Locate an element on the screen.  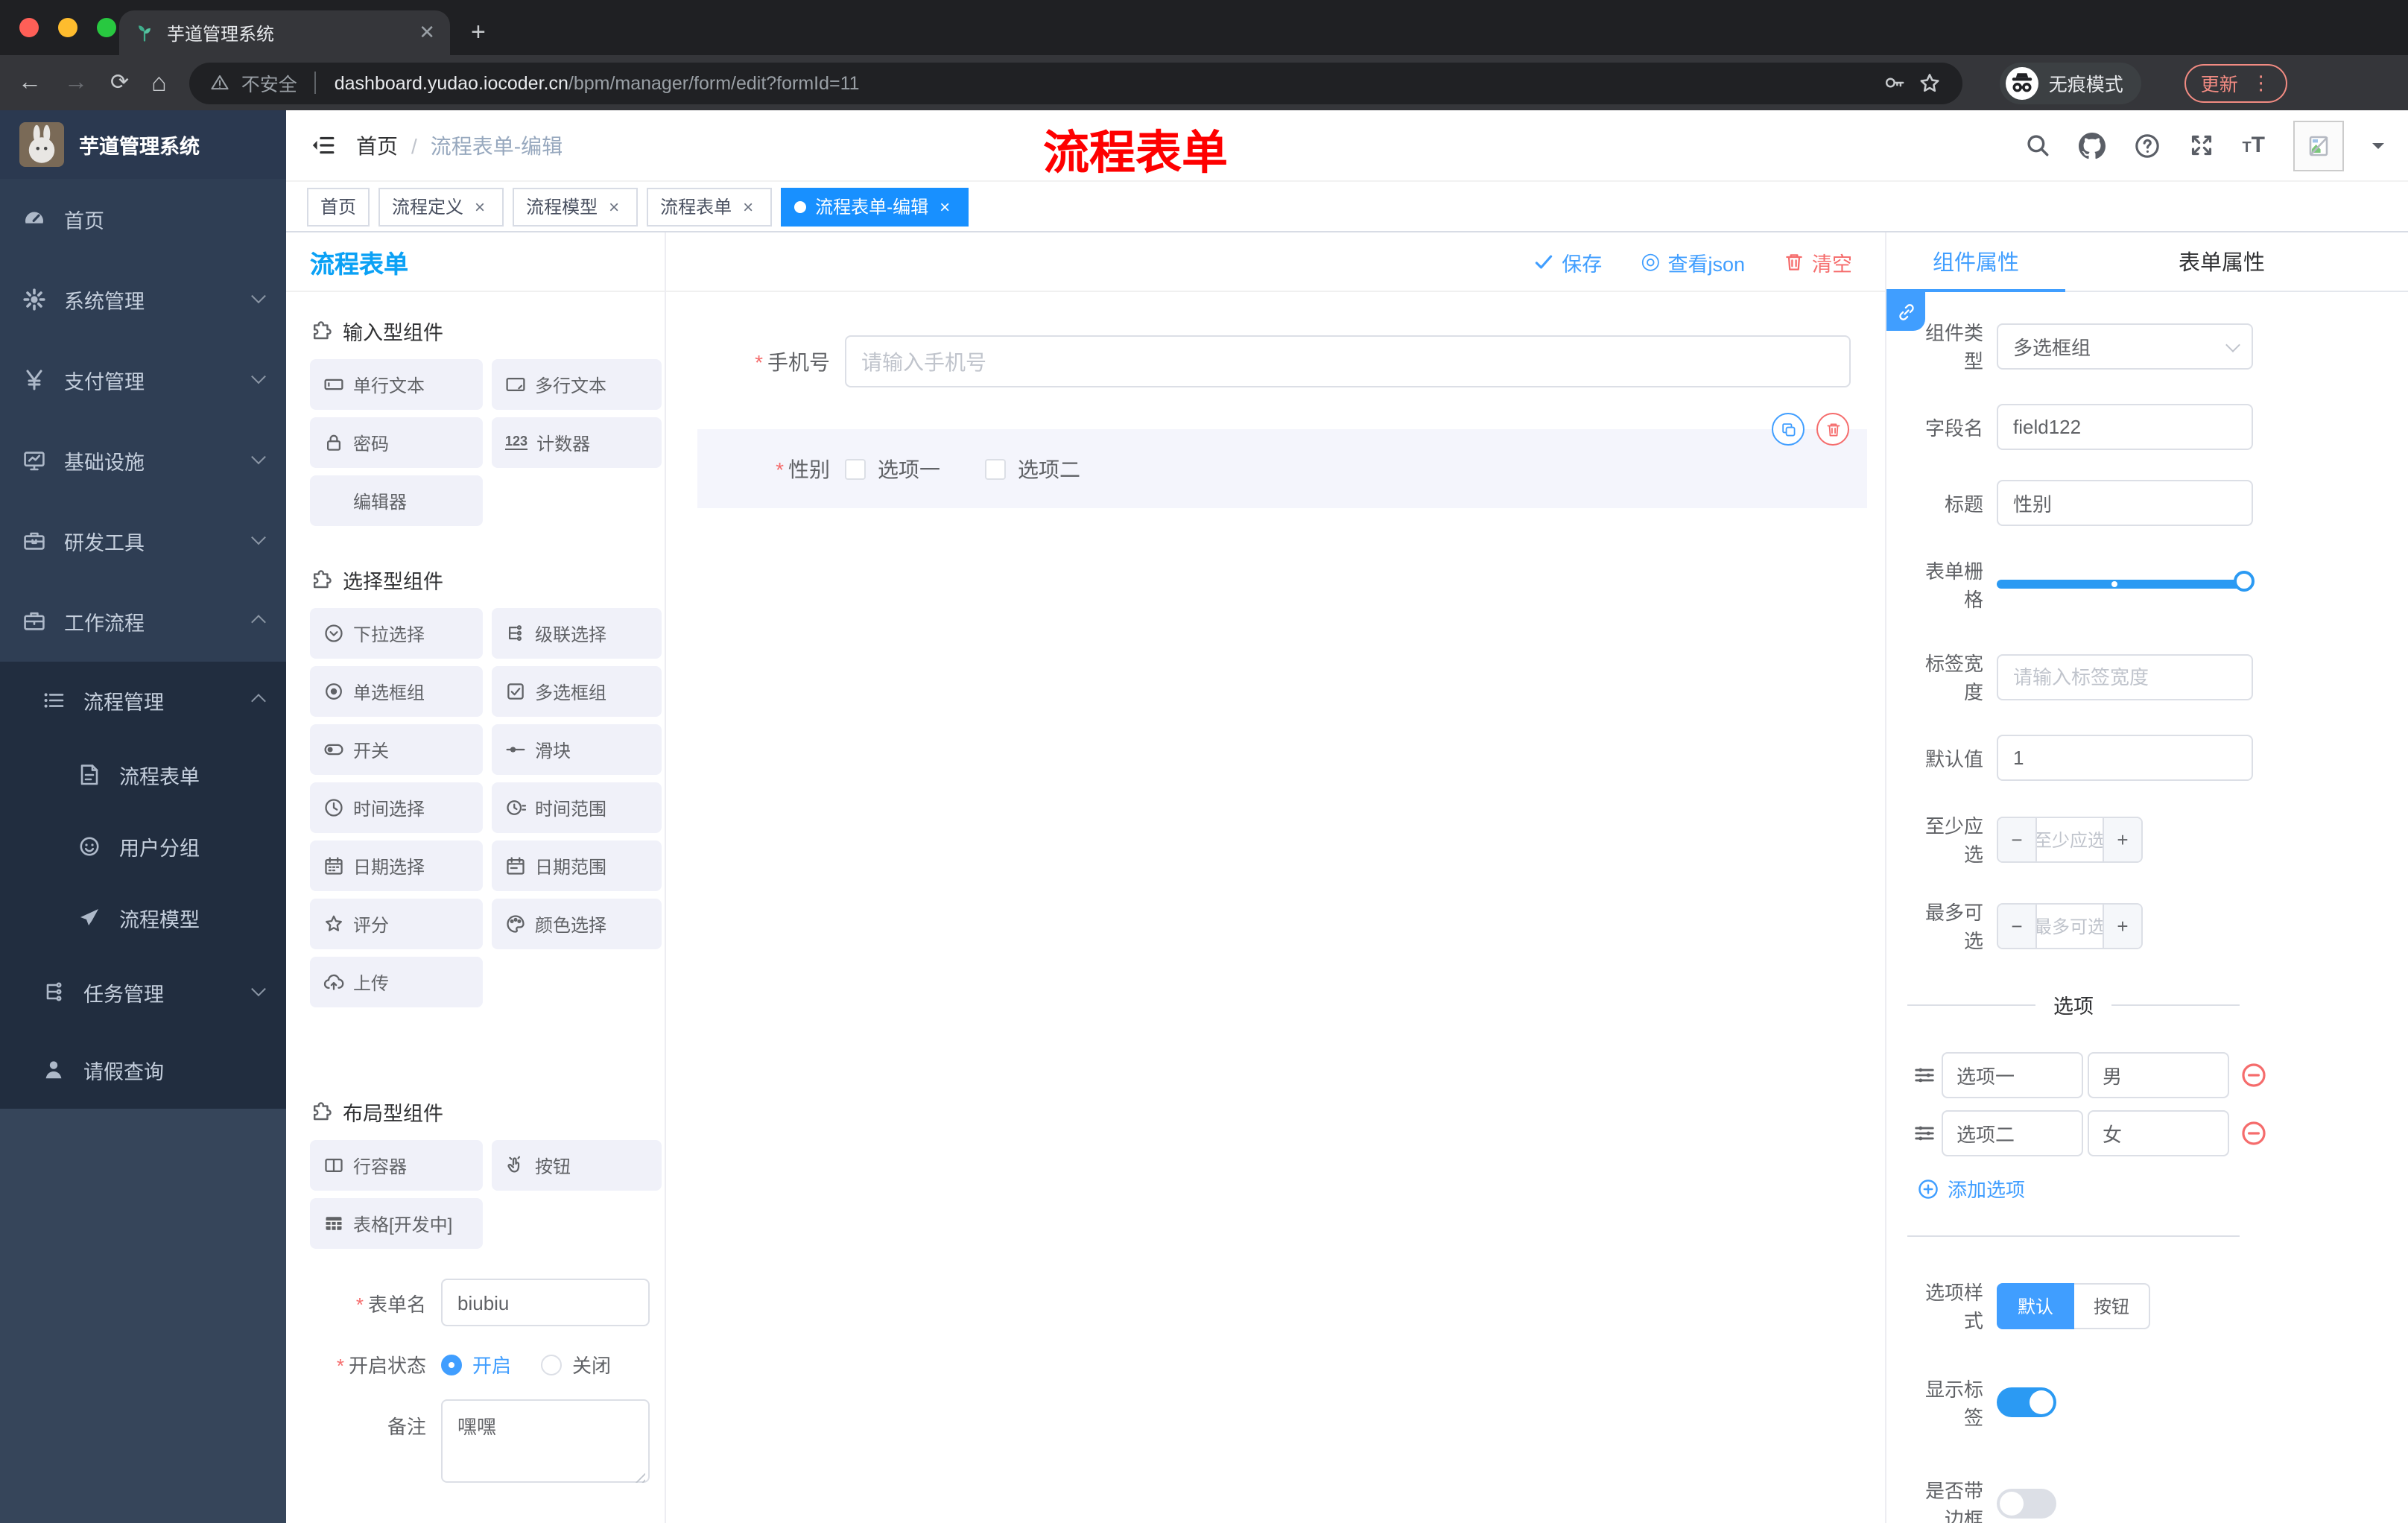
component-tile-multi-text: 多行文本 is located at coordinates (577, 385).